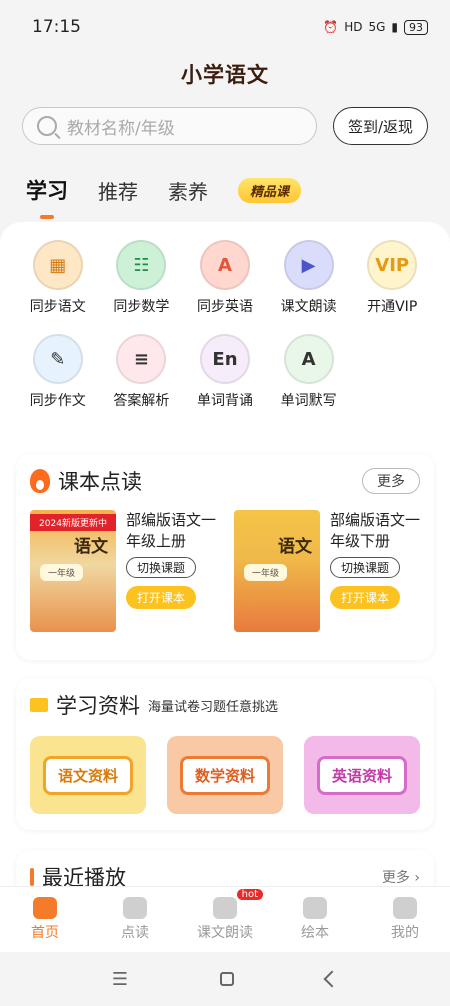  I want to click on more-button: 更多, so click(391, 481).